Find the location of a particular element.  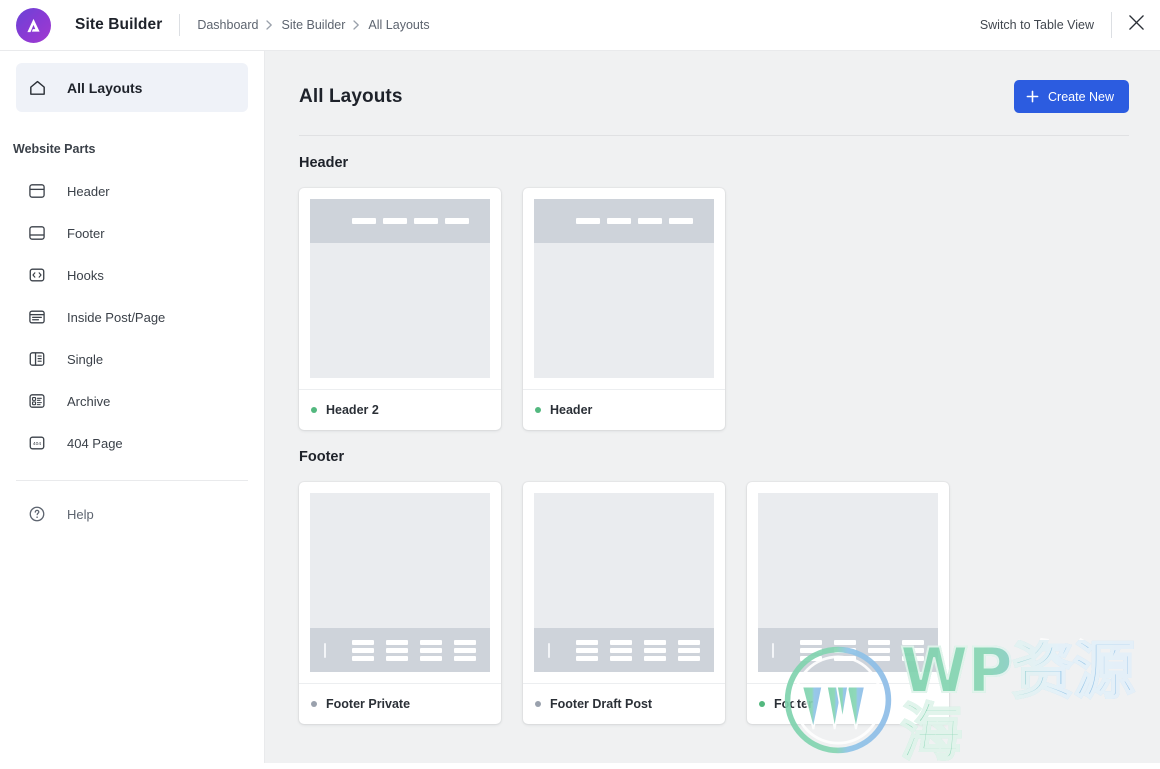

layout-card-footer: Footer Draft Post is located at coordinates (624, 703).